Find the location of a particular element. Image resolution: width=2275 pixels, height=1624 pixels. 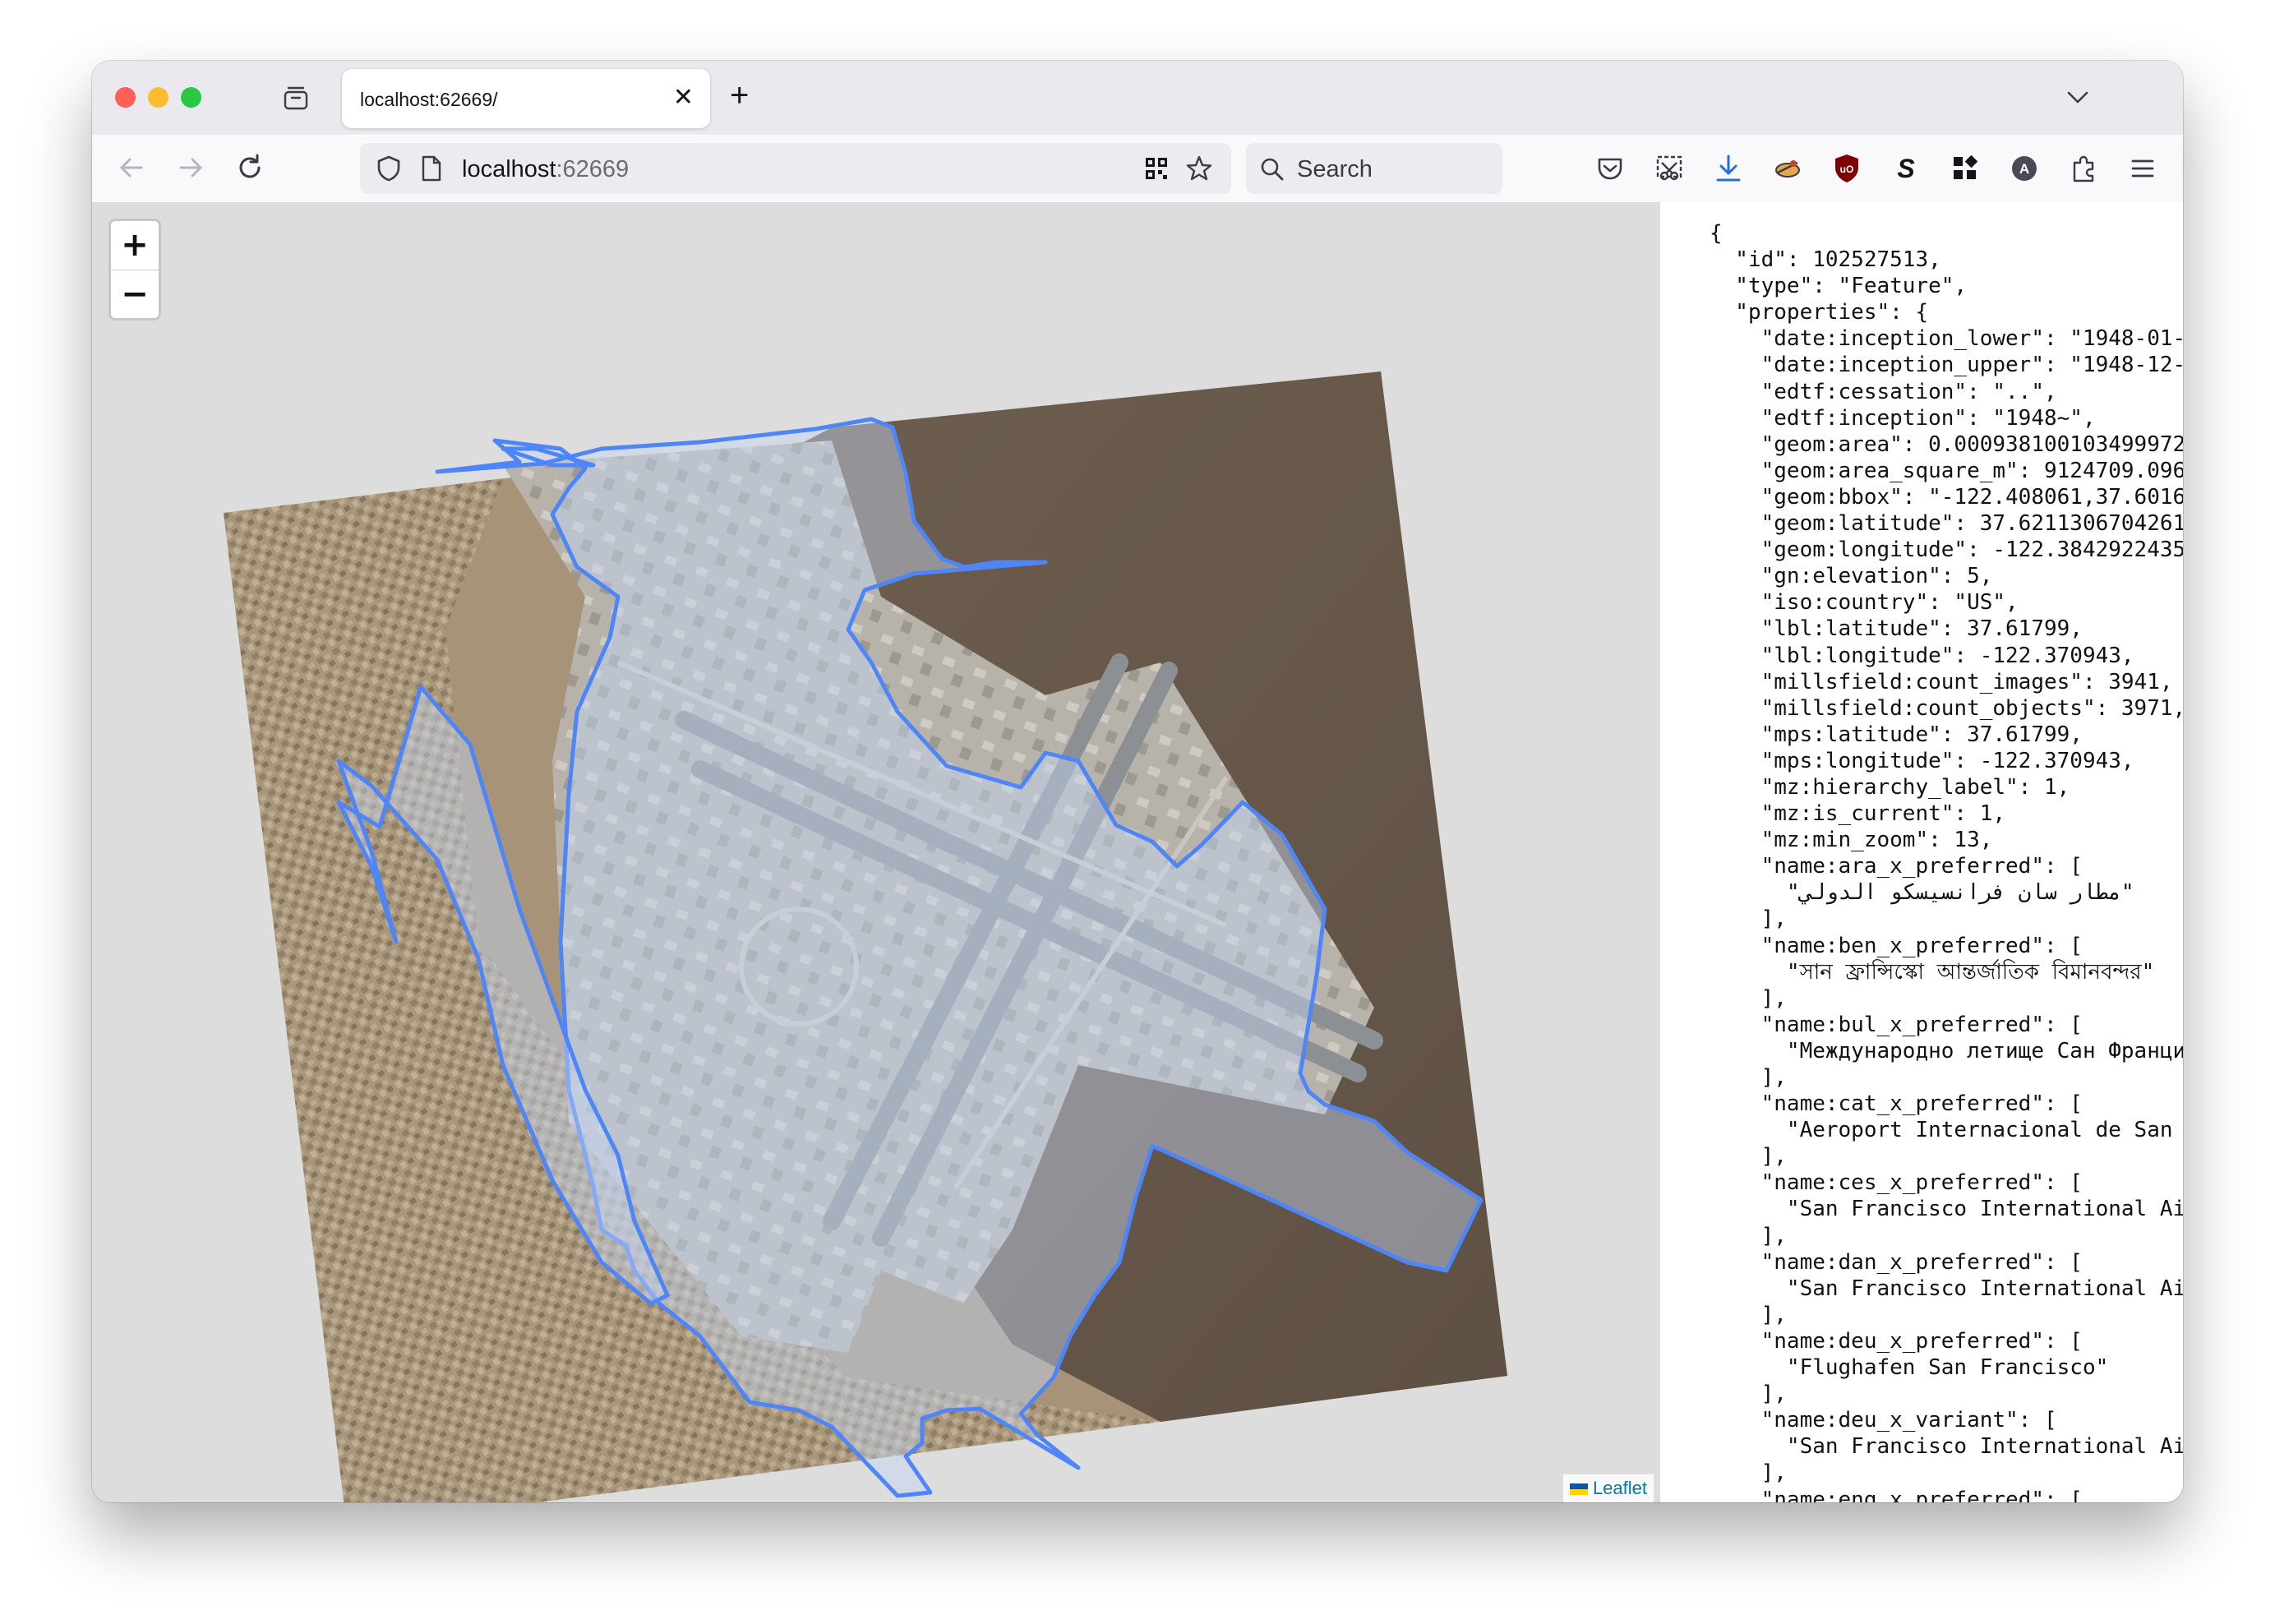

extension-hand-icon is located at coordinates (1787, 168).